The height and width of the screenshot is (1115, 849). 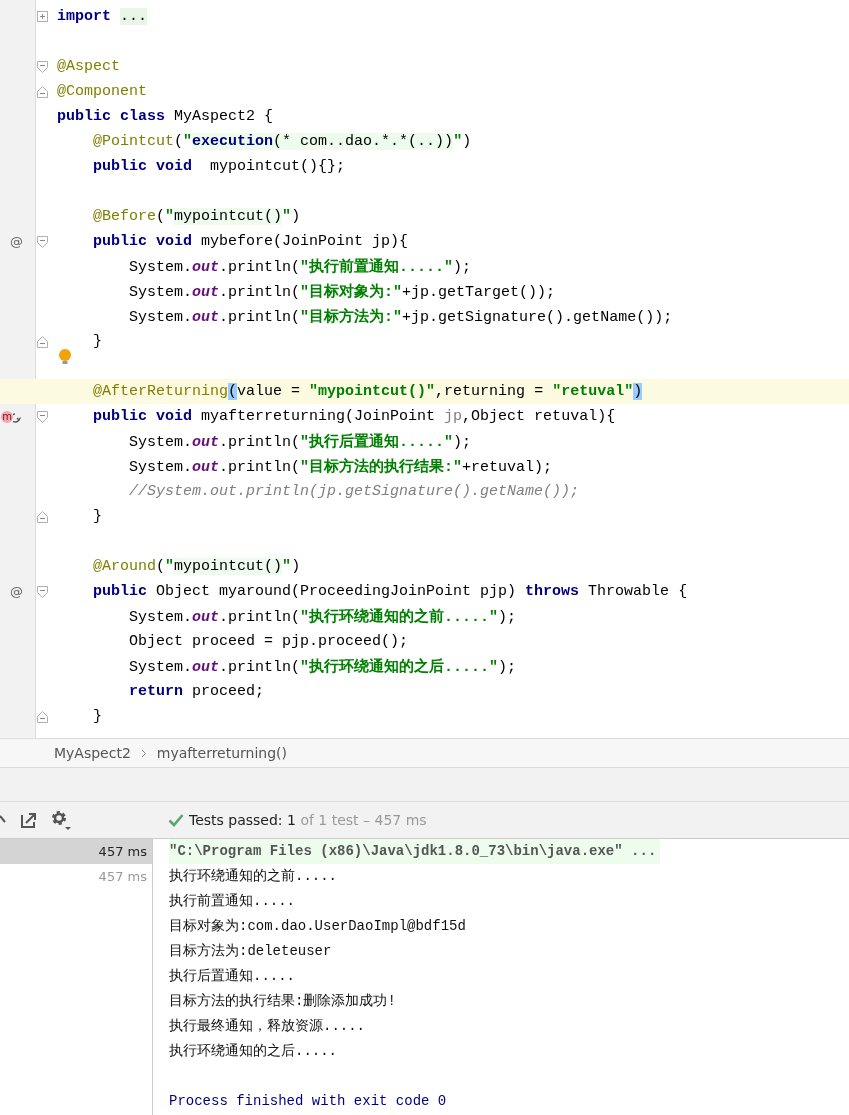 I want to click on code-line: @Around("mypointcut()"), so click(x=196, y=566).